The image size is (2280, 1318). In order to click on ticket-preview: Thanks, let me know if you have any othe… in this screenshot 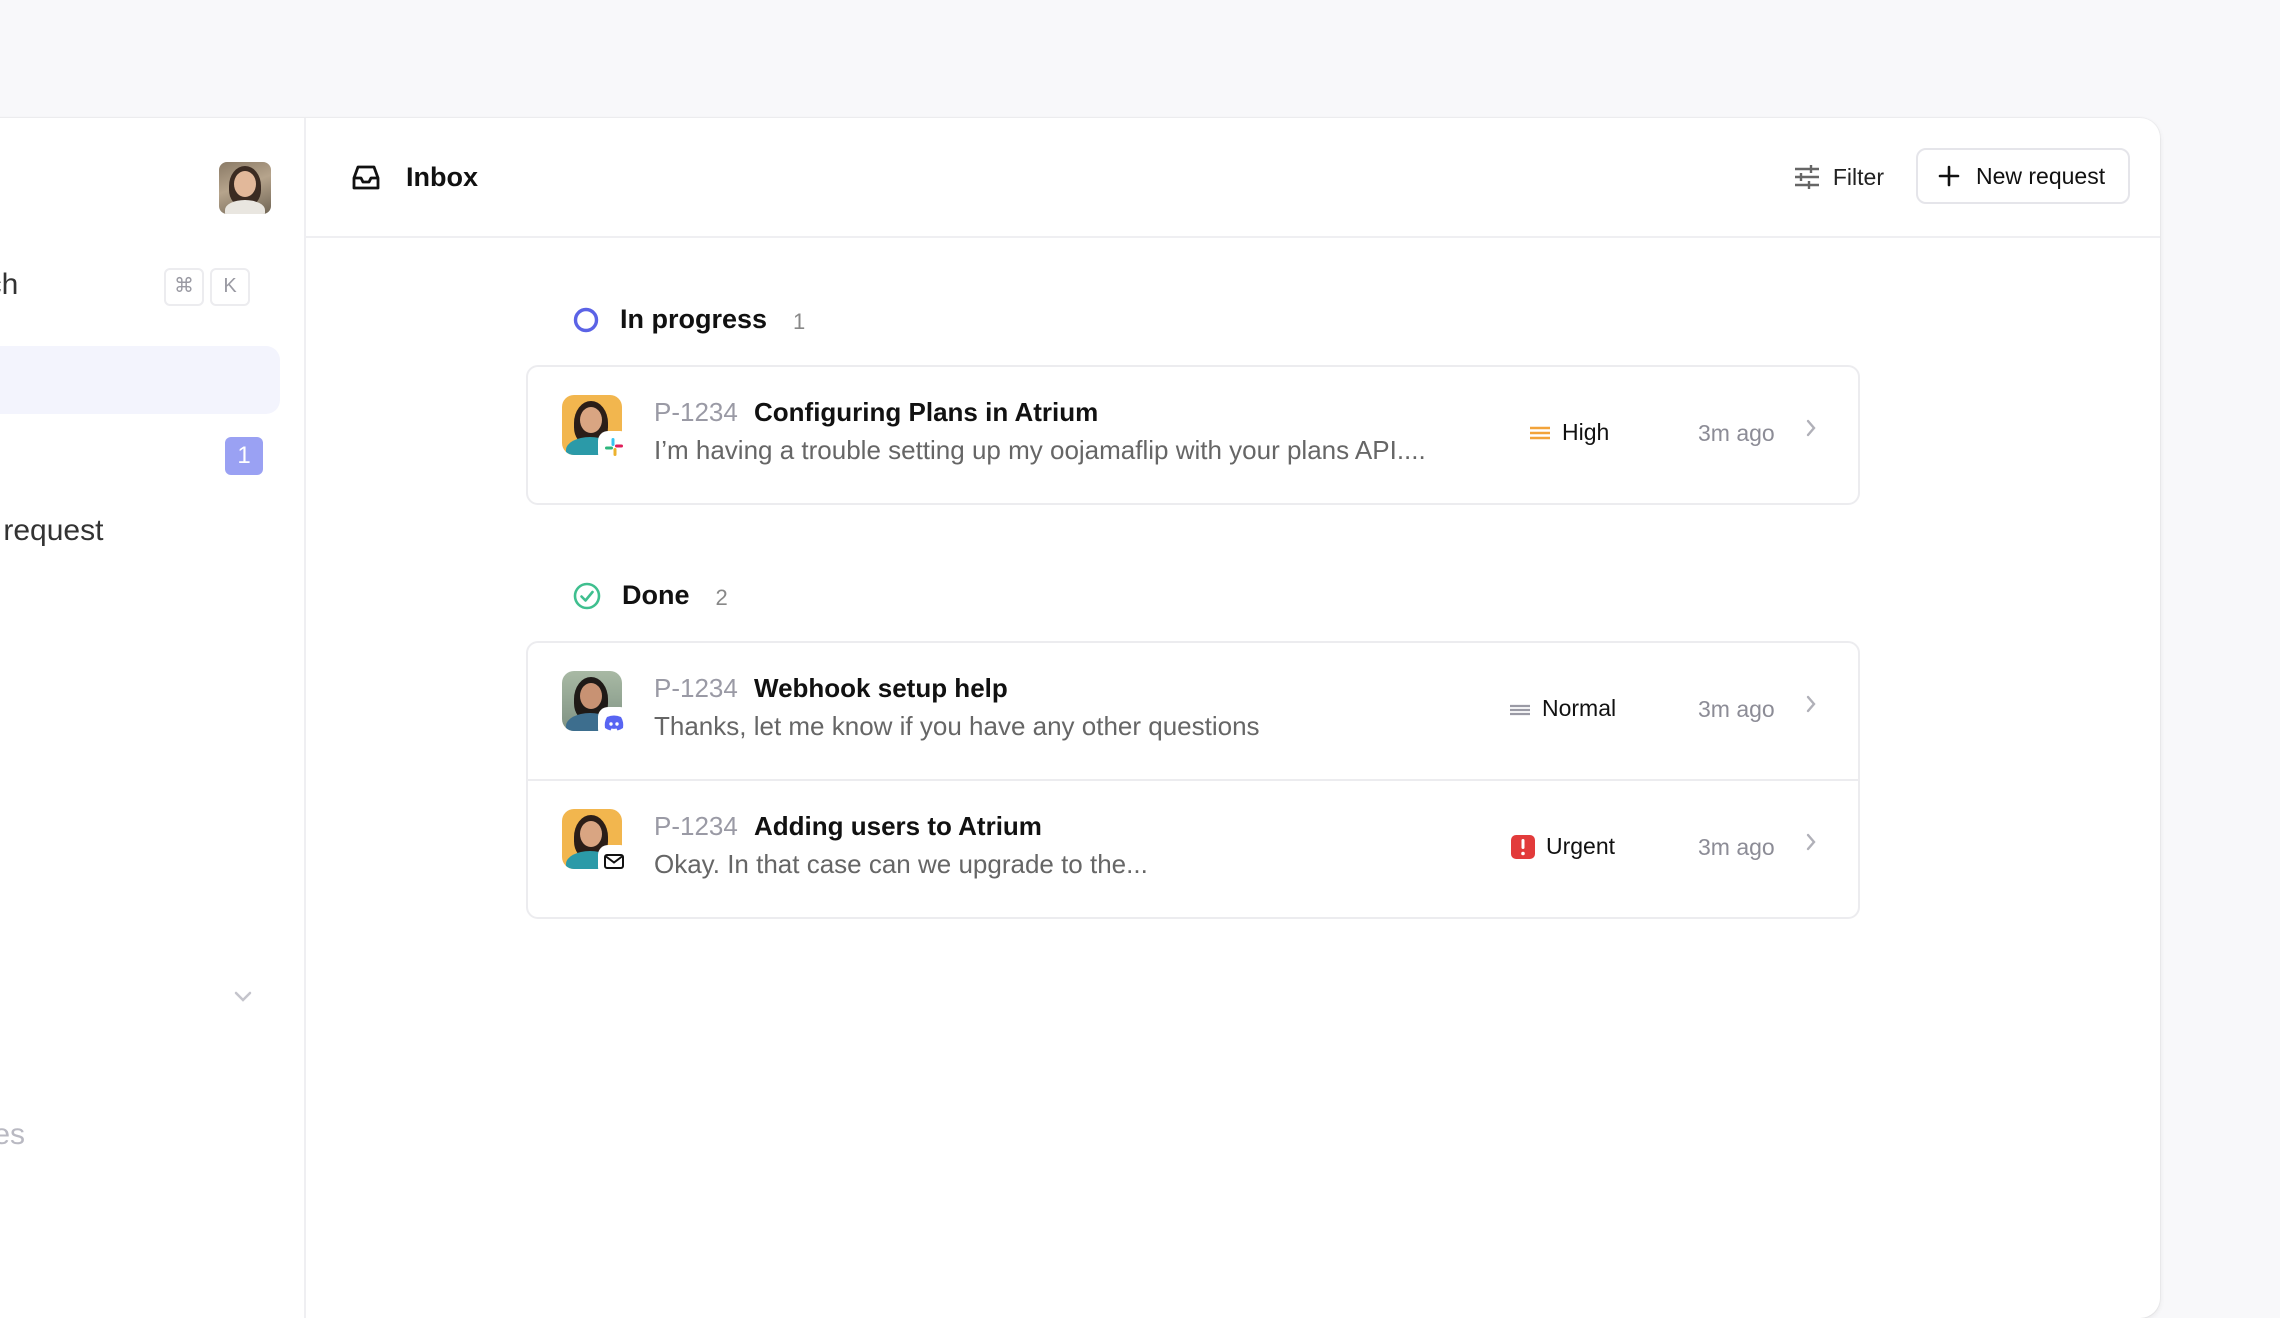, I will do `click(957, 726)`.